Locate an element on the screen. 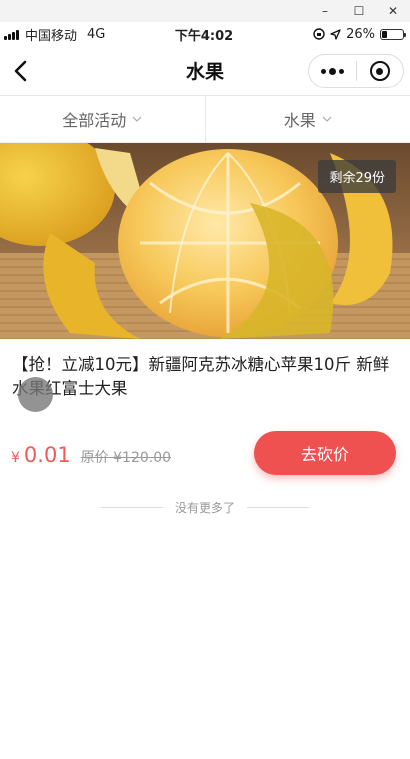  no-more-label: 没有更多了 is located at coordinates (204, 507).